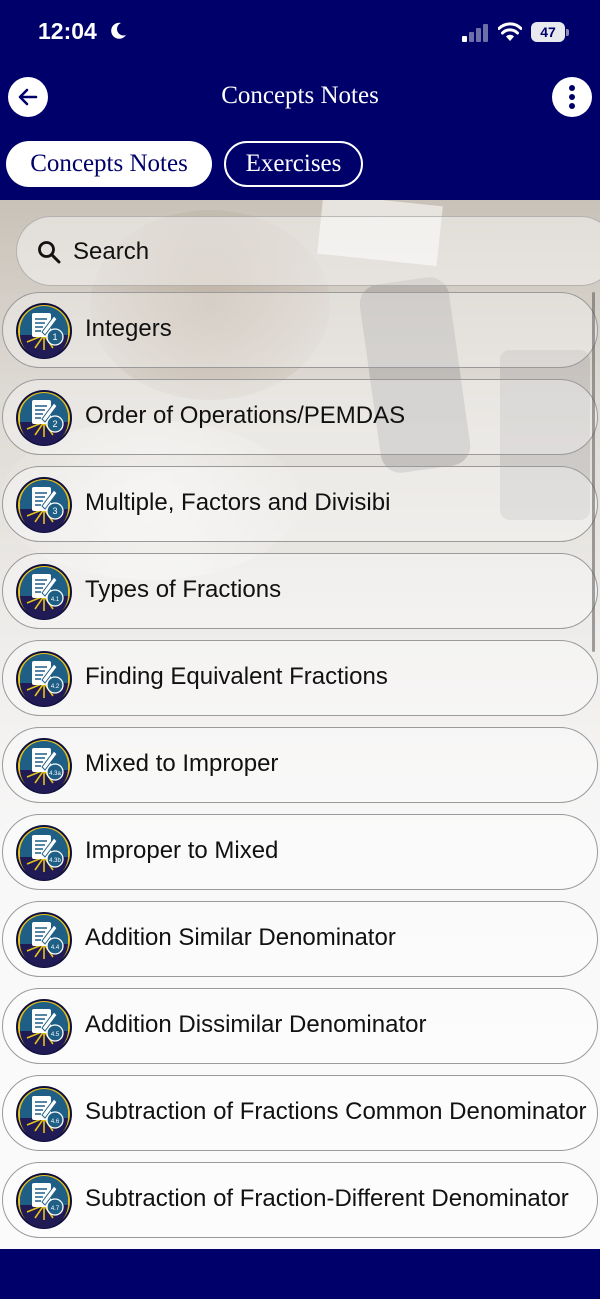  I want to click on more-options-button, so click(572, 97).